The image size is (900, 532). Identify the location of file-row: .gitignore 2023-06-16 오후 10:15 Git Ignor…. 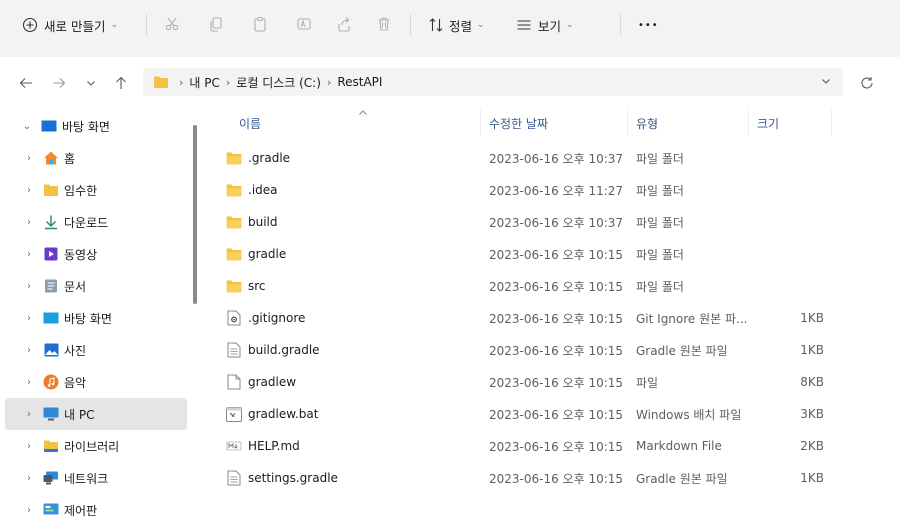
(522, 318).